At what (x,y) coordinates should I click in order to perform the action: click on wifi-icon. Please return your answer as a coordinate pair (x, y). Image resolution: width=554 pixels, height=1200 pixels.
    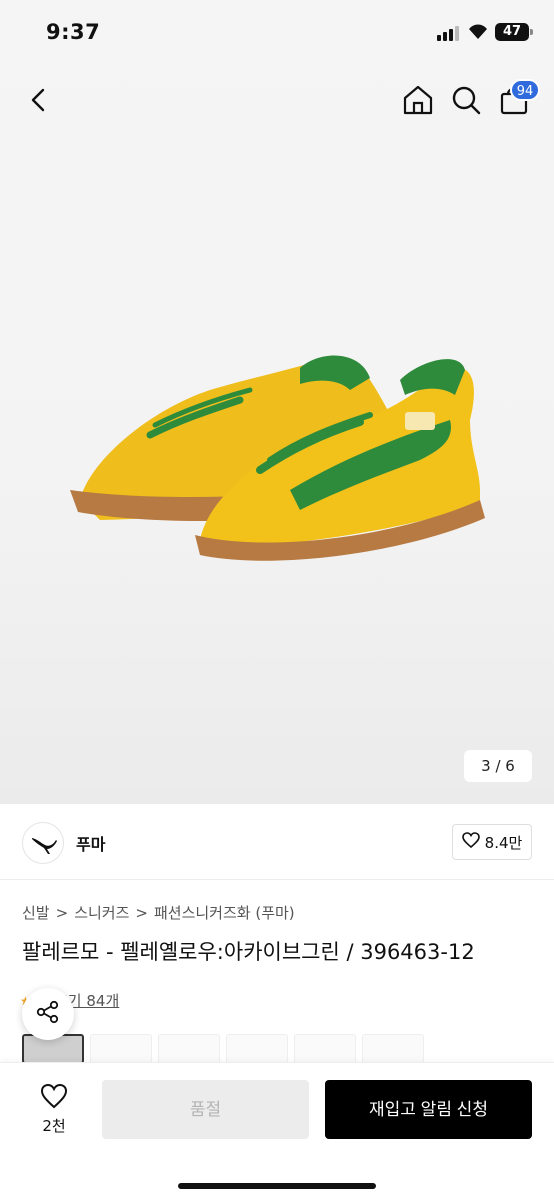
    Looking at the image, I should click on (478, 31).